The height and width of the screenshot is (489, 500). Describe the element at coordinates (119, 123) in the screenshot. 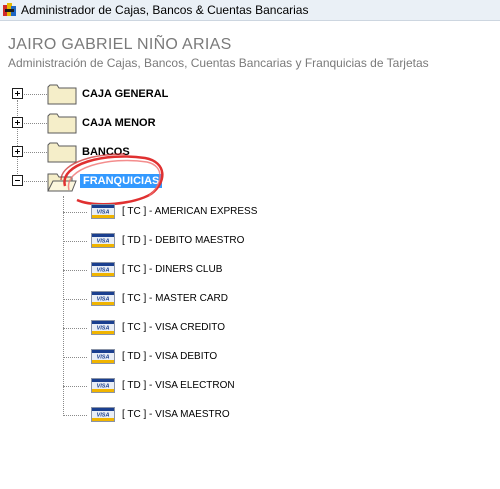

I see `tree-node-caja-menor: CAJA MENOR` at that location.